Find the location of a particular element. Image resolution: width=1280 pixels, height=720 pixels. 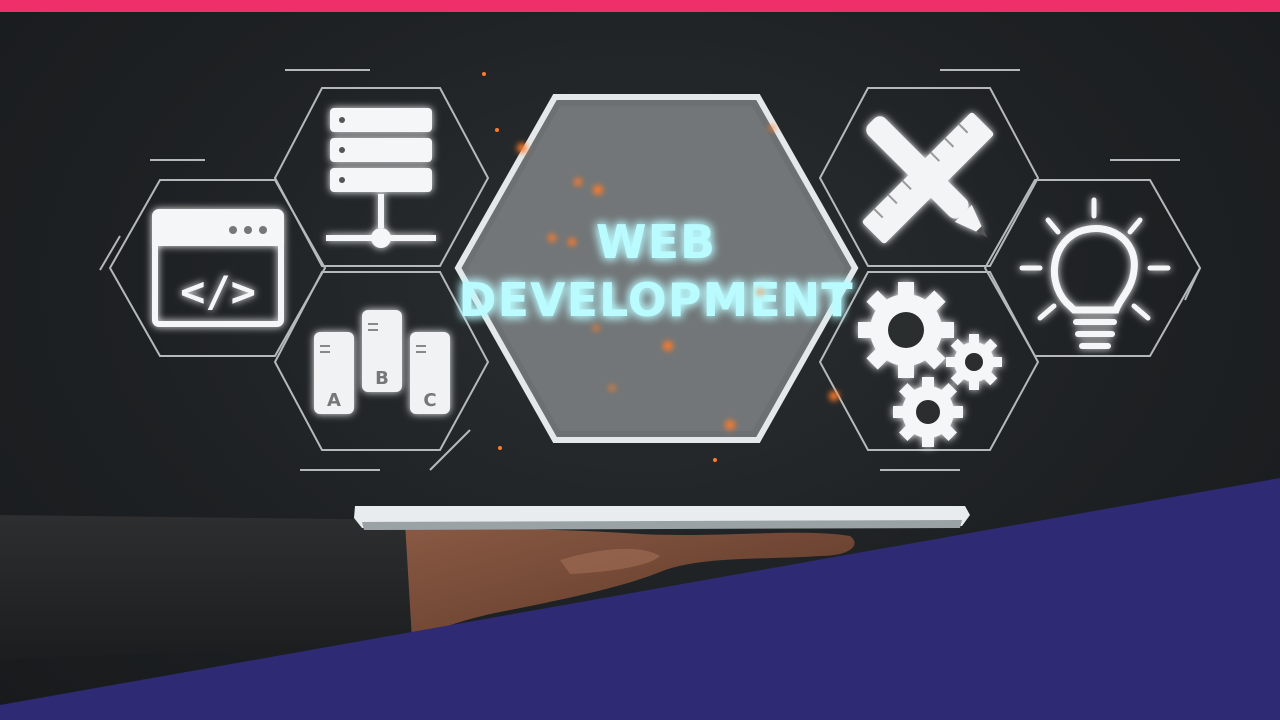

pencil-ruler-icon is located at coordinates (928, 178).